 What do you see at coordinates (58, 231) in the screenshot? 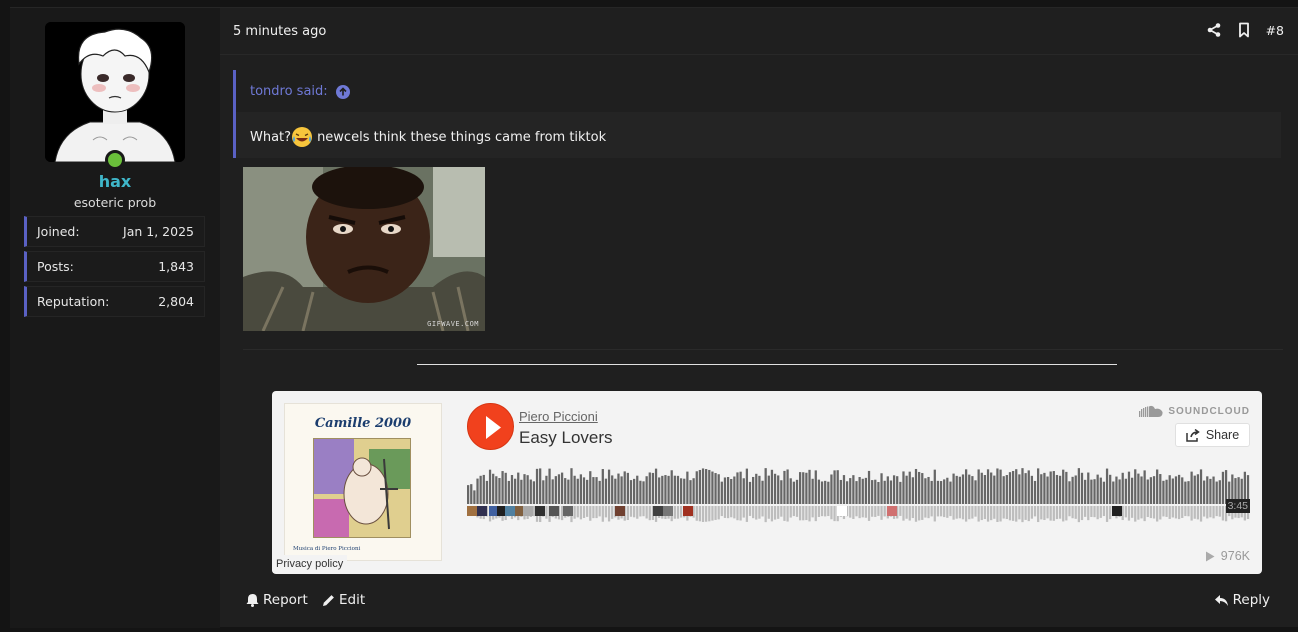
I see `stat-label: Joined:` at bounding box center [58, 231].